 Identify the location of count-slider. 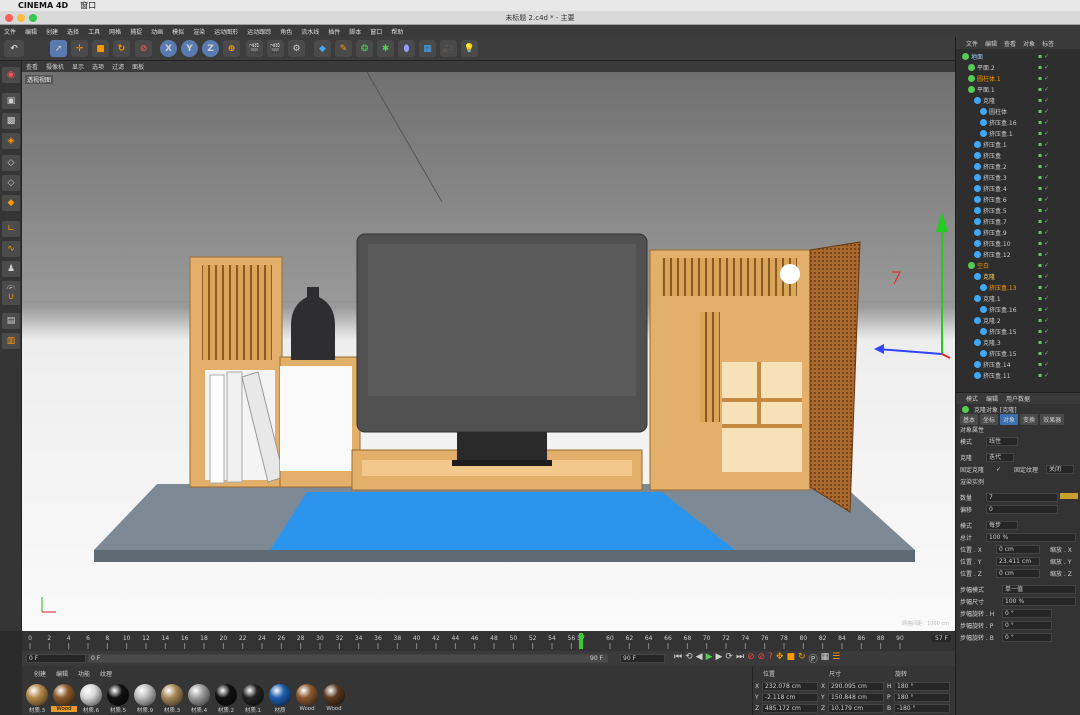
(1069, 496).